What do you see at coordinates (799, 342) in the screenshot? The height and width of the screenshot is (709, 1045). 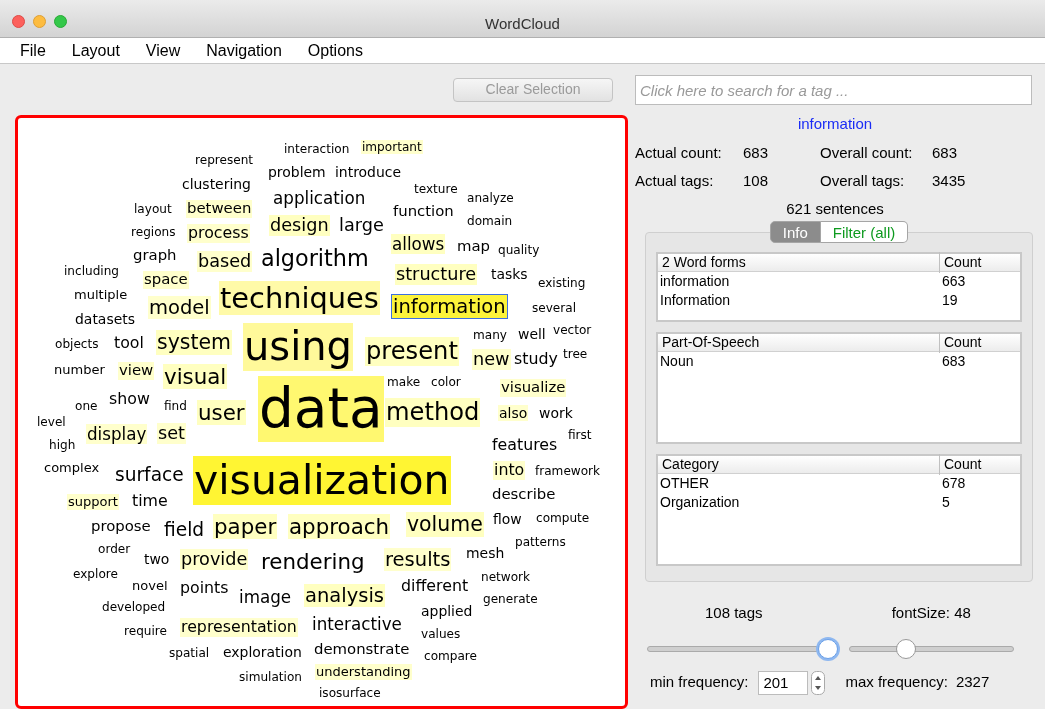 I see `column-header: Part-Of-Speech` at bounding box center [799, 342].